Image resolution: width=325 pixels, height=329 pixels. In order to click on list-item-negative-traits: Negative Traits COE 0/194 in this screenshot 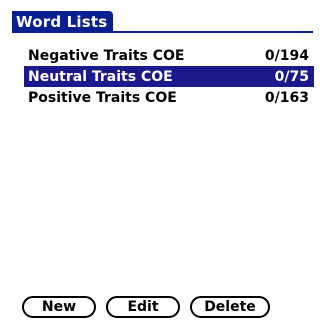, I will do `click(169, 55)`.